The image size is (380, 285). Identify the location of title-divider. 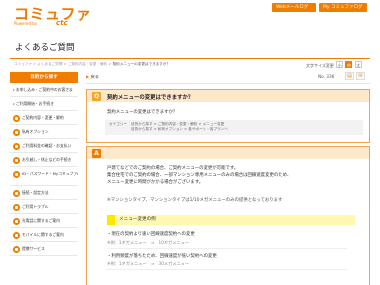
(190, 58).